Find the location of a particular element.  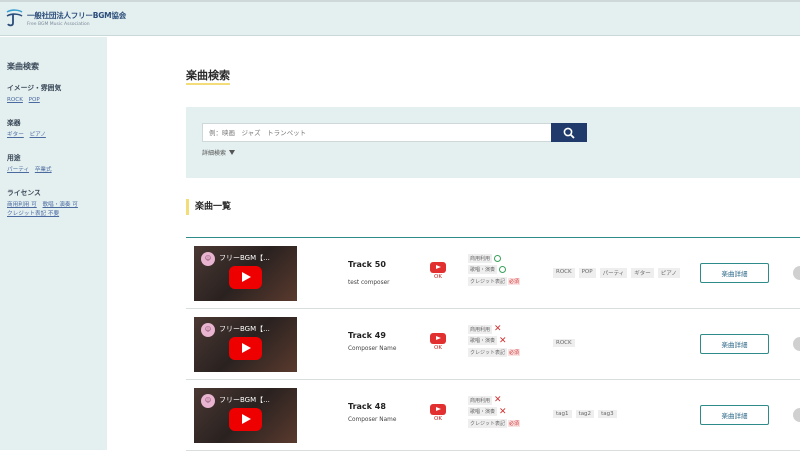

sidebar-group-image: イメージ・雰囲気 ROCK POP is located at coordinates (57, 93).